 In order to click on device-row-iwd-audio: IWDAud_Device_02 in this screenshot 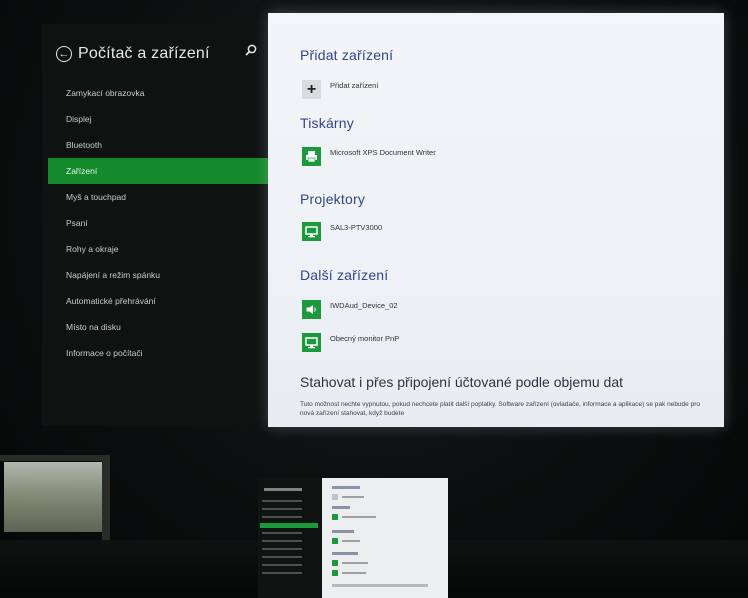, I will do `click(350, 309)`.